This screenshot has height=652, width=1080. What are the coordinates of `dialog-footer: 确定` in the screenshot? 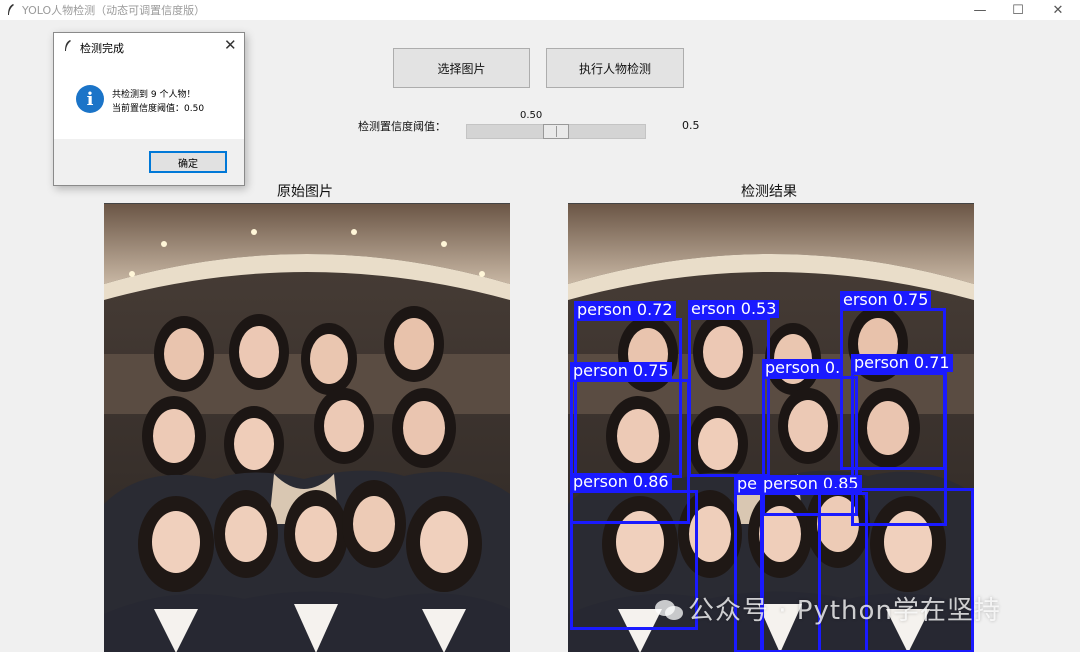 It's located at (149, 162).